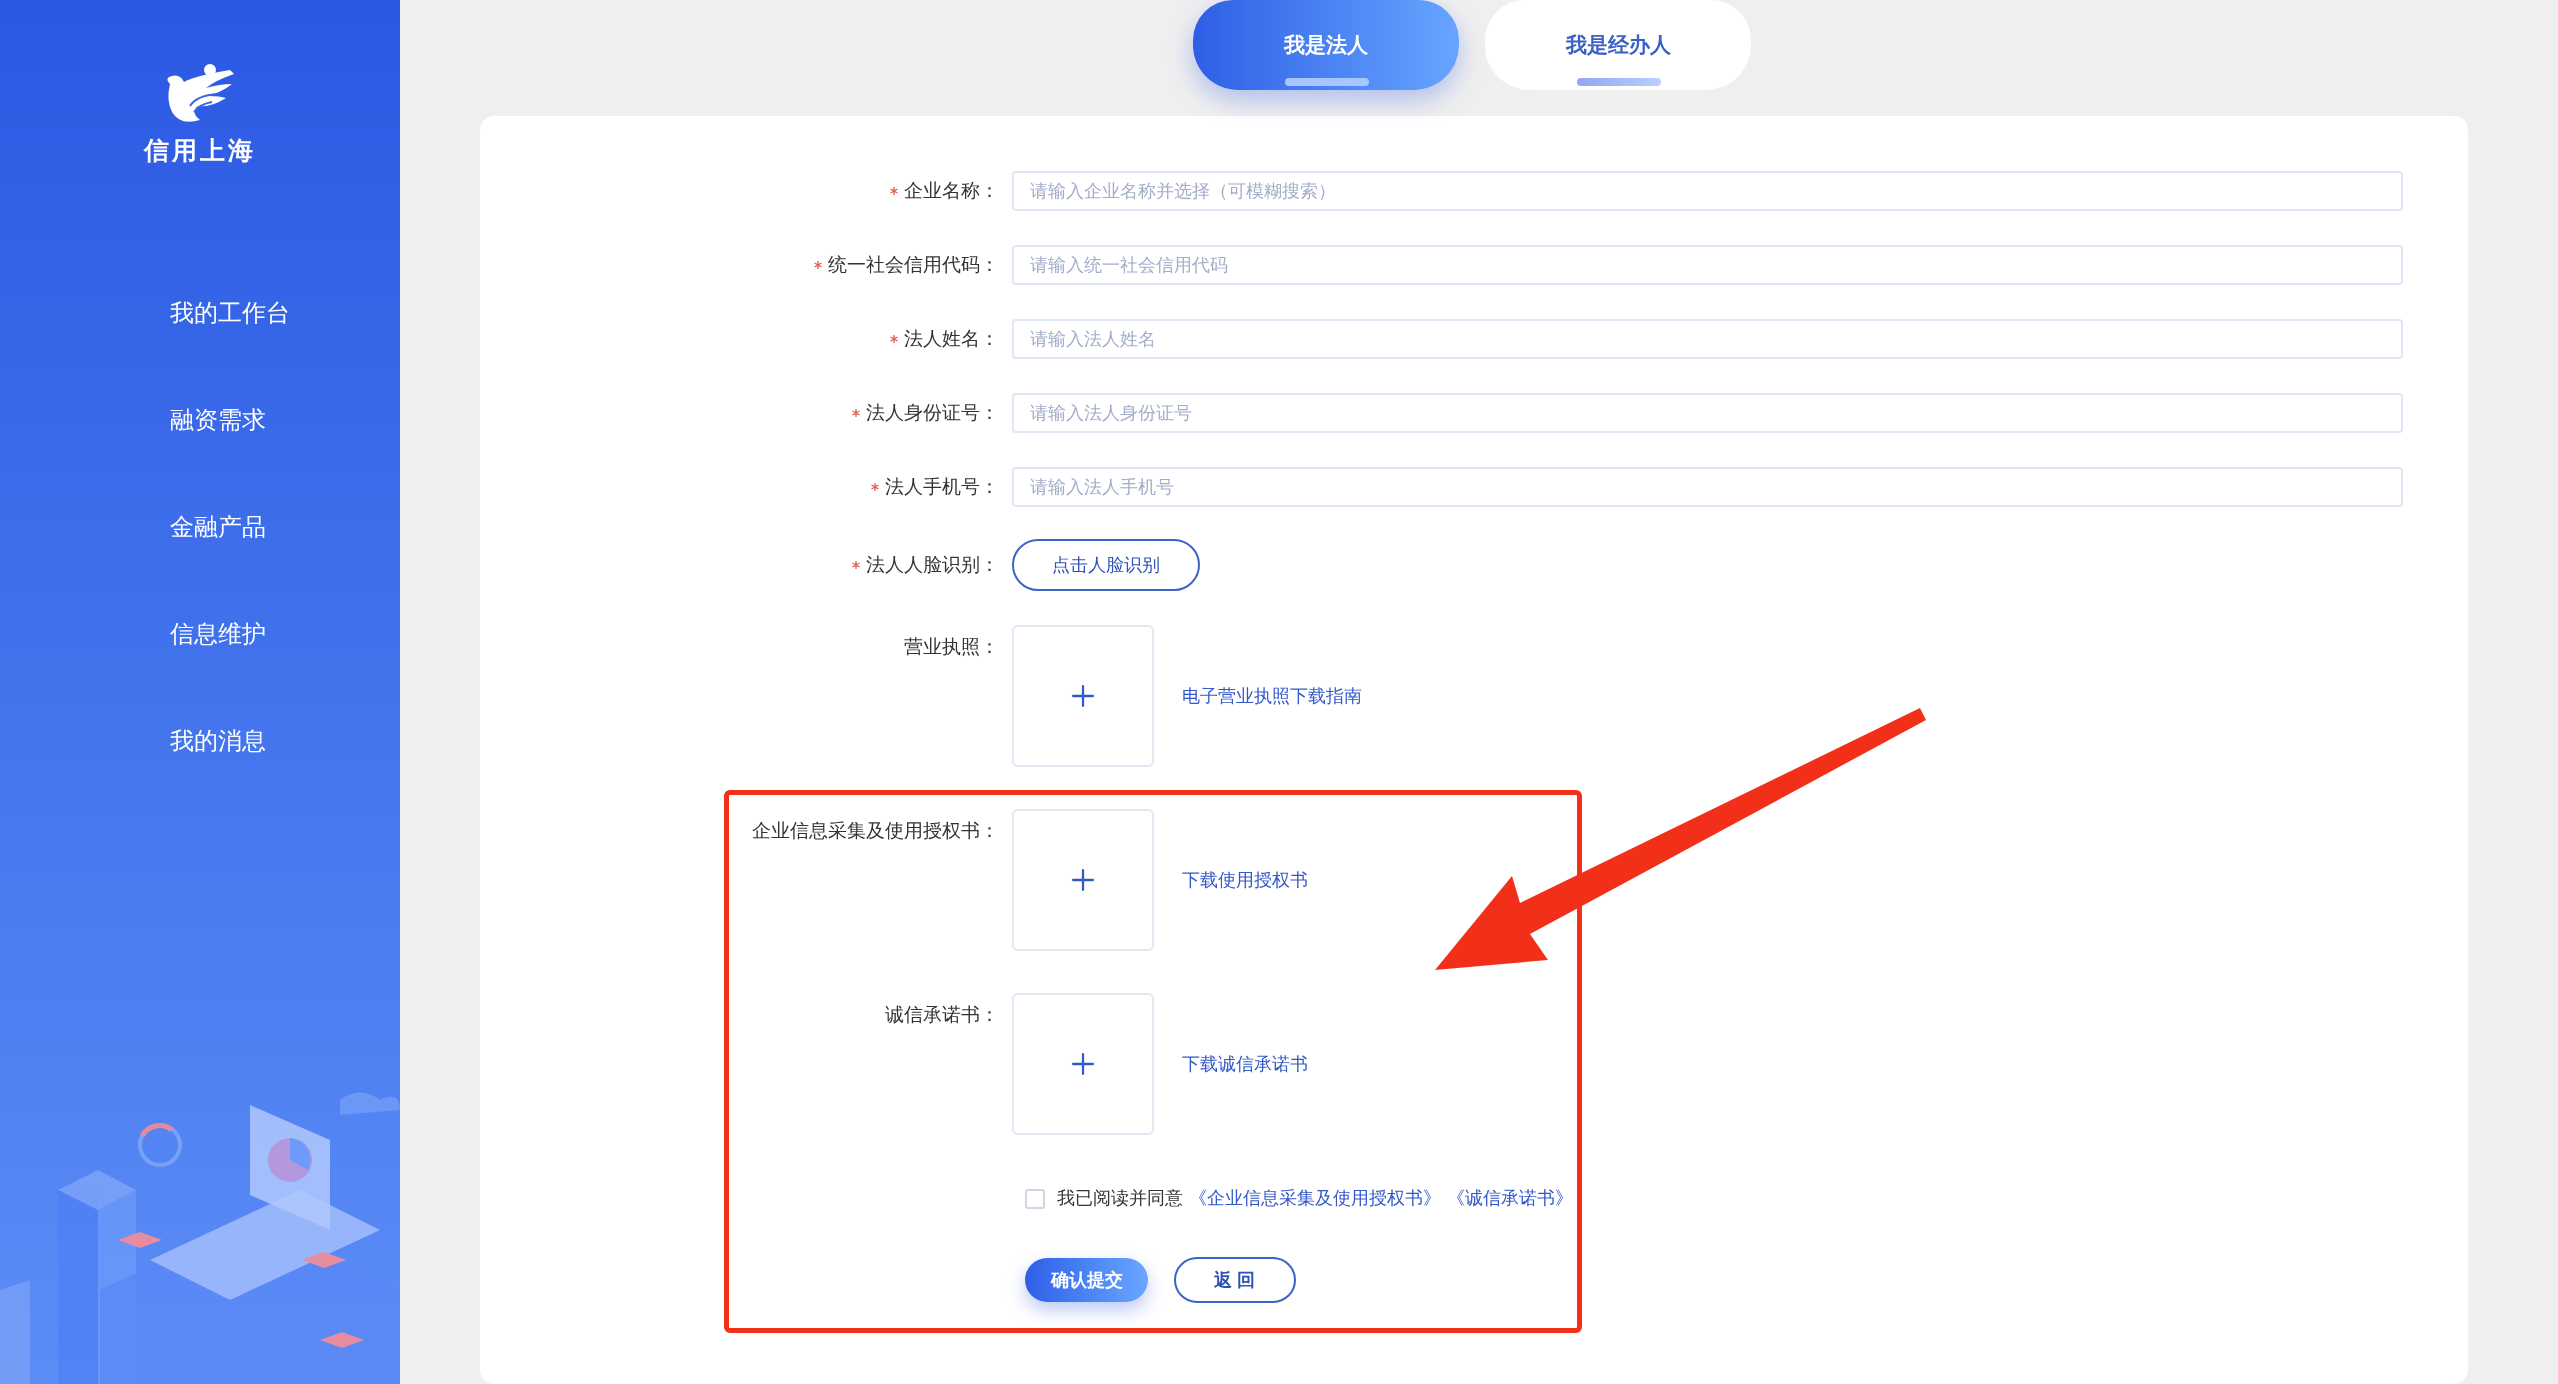  What do you see at coordinates (1707, 339) in the screenshot?
I see `text-field: 请输入法人姓名` at bounding box center [1707, 339].